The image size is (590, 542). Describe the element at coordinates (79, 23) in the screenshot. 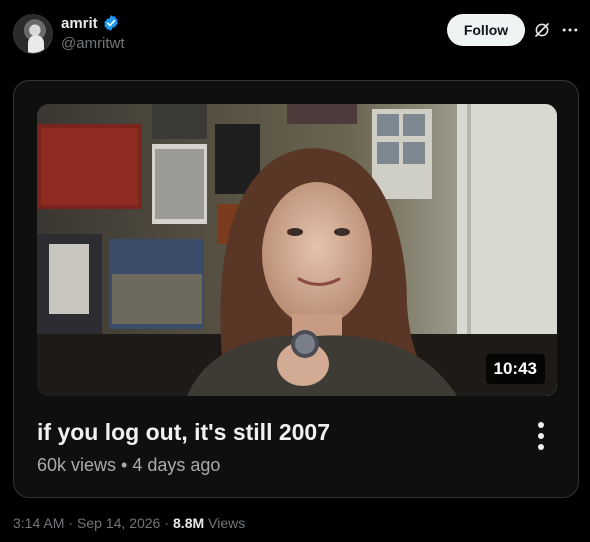

I see `author-display-name: amrit` at that location.